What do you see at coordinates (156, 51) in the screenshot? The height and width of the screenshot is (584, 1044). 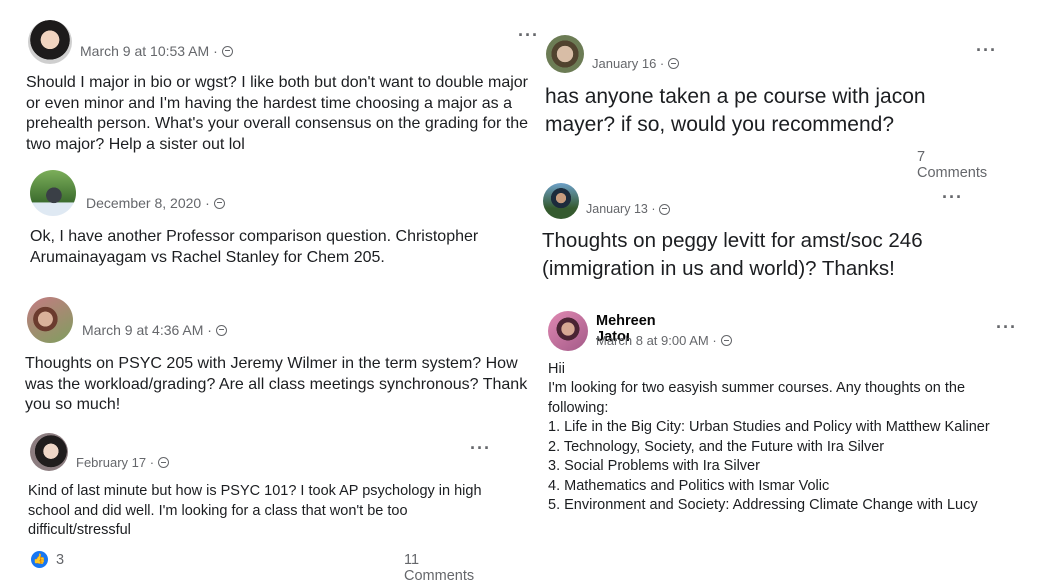 I see `post-timestamp: March 9 at 10:53 AM ·` at bounding box center [156, 51].